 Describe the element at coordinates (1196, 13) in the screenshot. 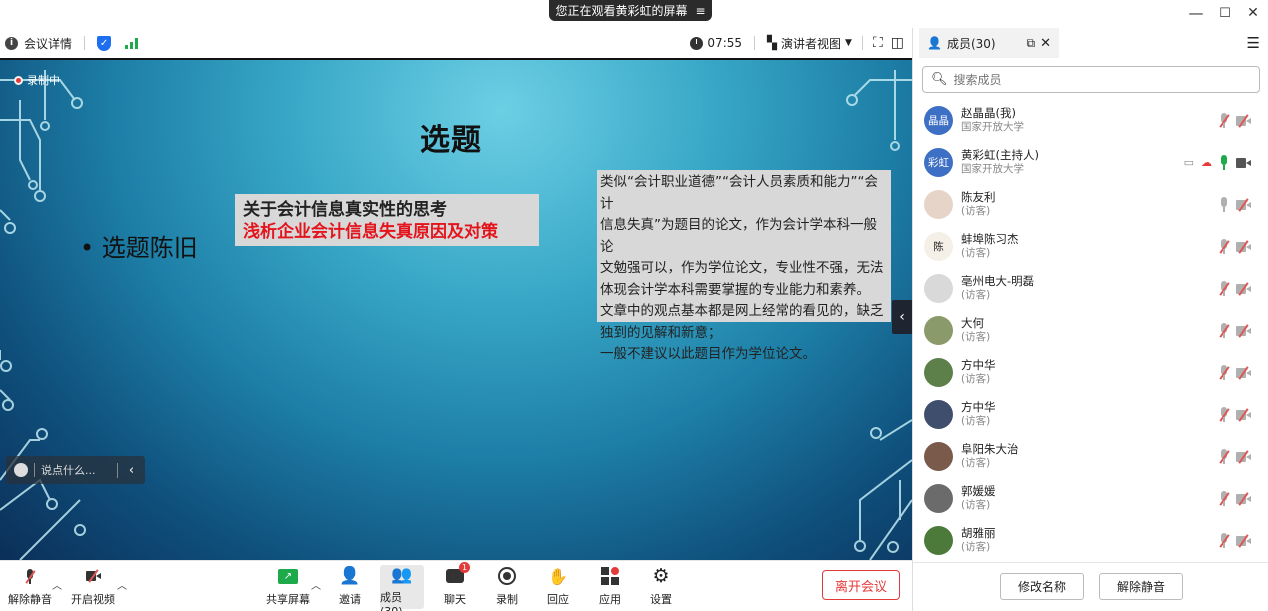

I see `minimize-button: —` at that location.